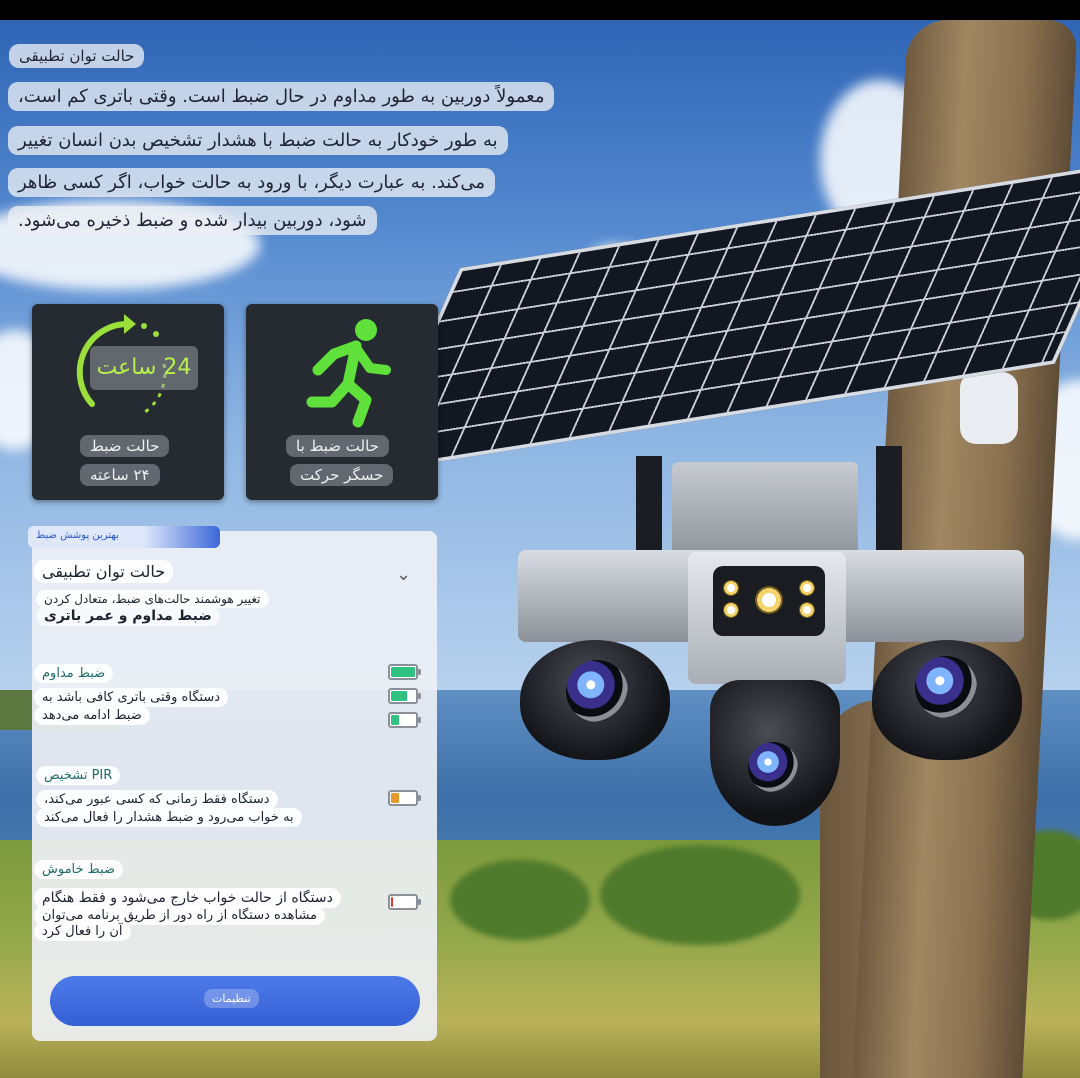 This screenshot has width=1080, height=1078. I want to click on duration-badge: 24 ساعت, so click(144, 368).